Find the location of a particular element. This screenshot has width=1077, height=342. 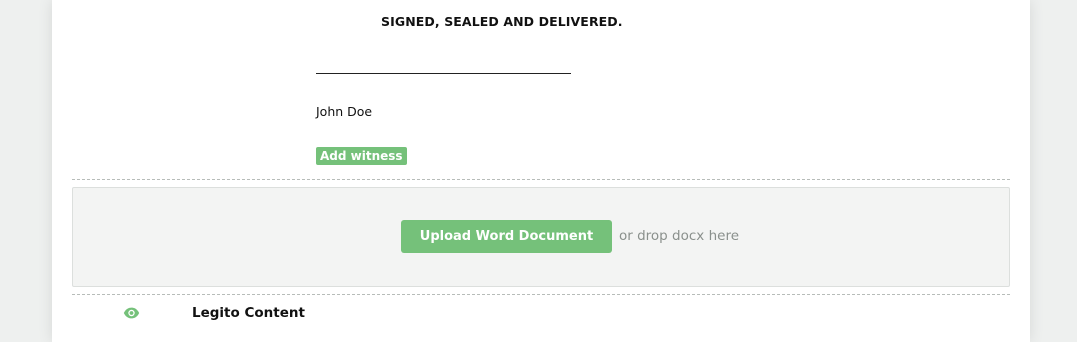

signature-heading: SIGNED, SEALED AND DELIVERED. is located at coordinates (502, 21).